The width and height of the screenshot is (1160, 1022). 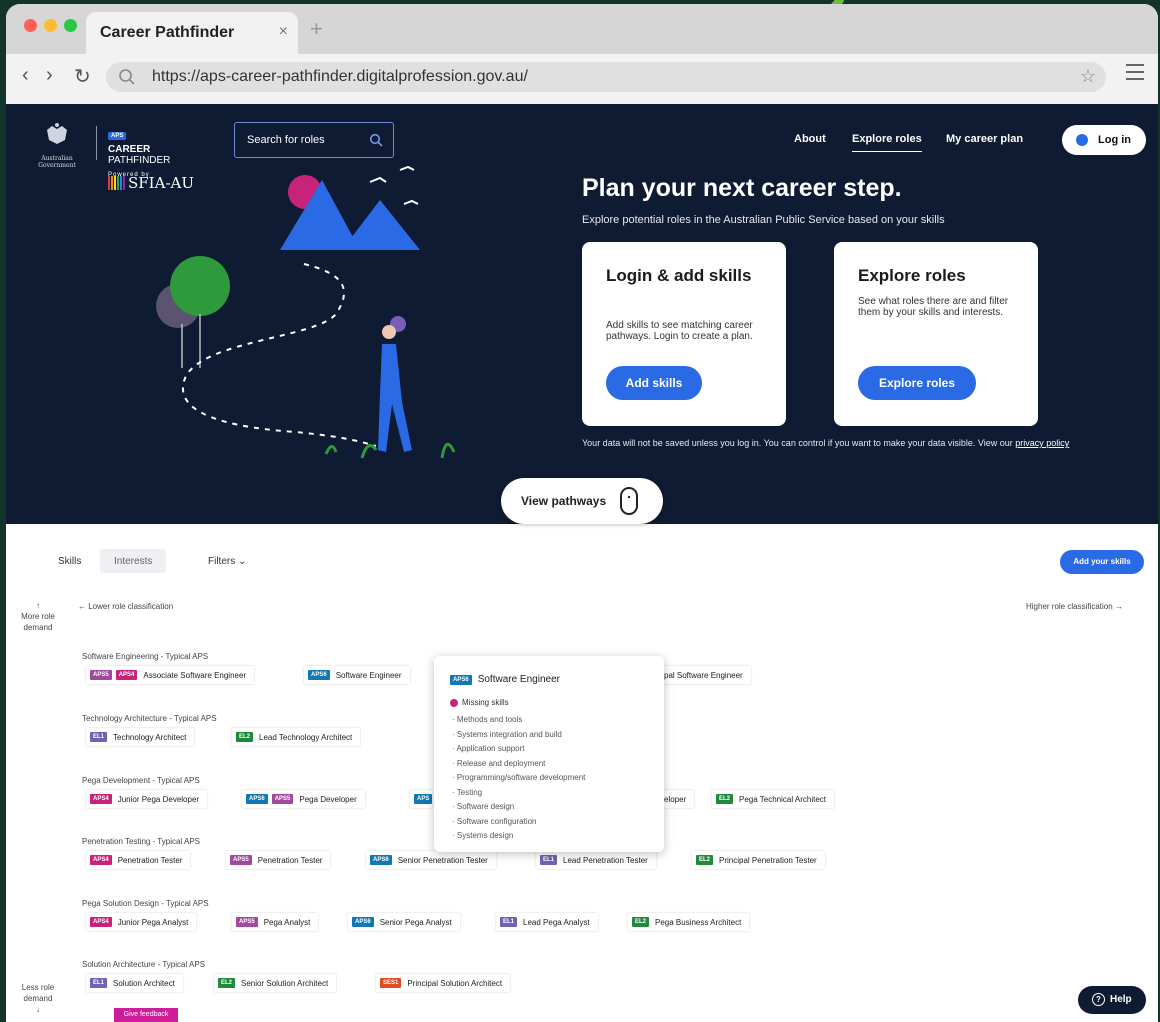 What do you see at coordinates (507, 734) in the screenshot?
I see `list-item: · Systems integration and build` at bounding box center [507, 734].